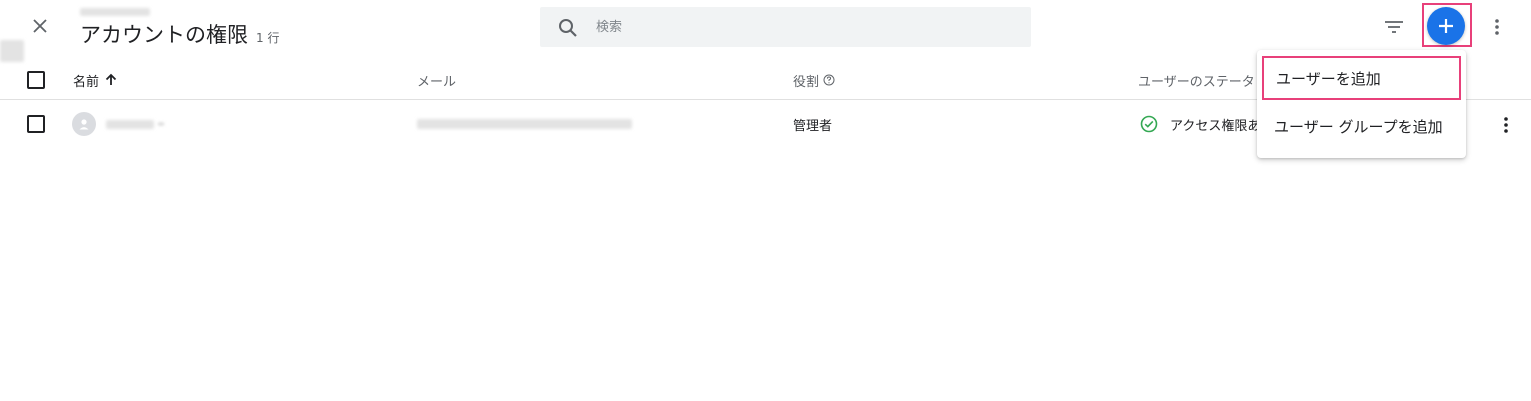  I want to click on filter-button, so click(1394, 27).